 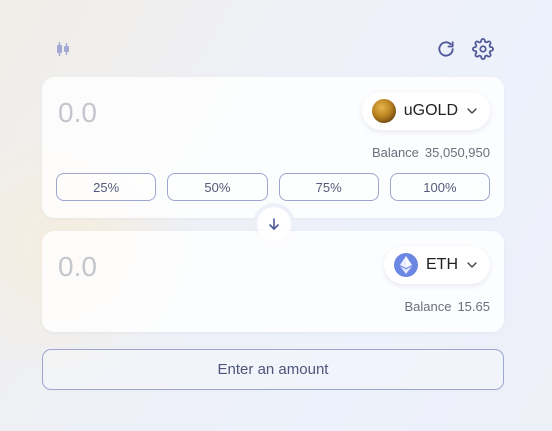 I want to click on to-amount-input: 0.0, so click(x=77, y=267).